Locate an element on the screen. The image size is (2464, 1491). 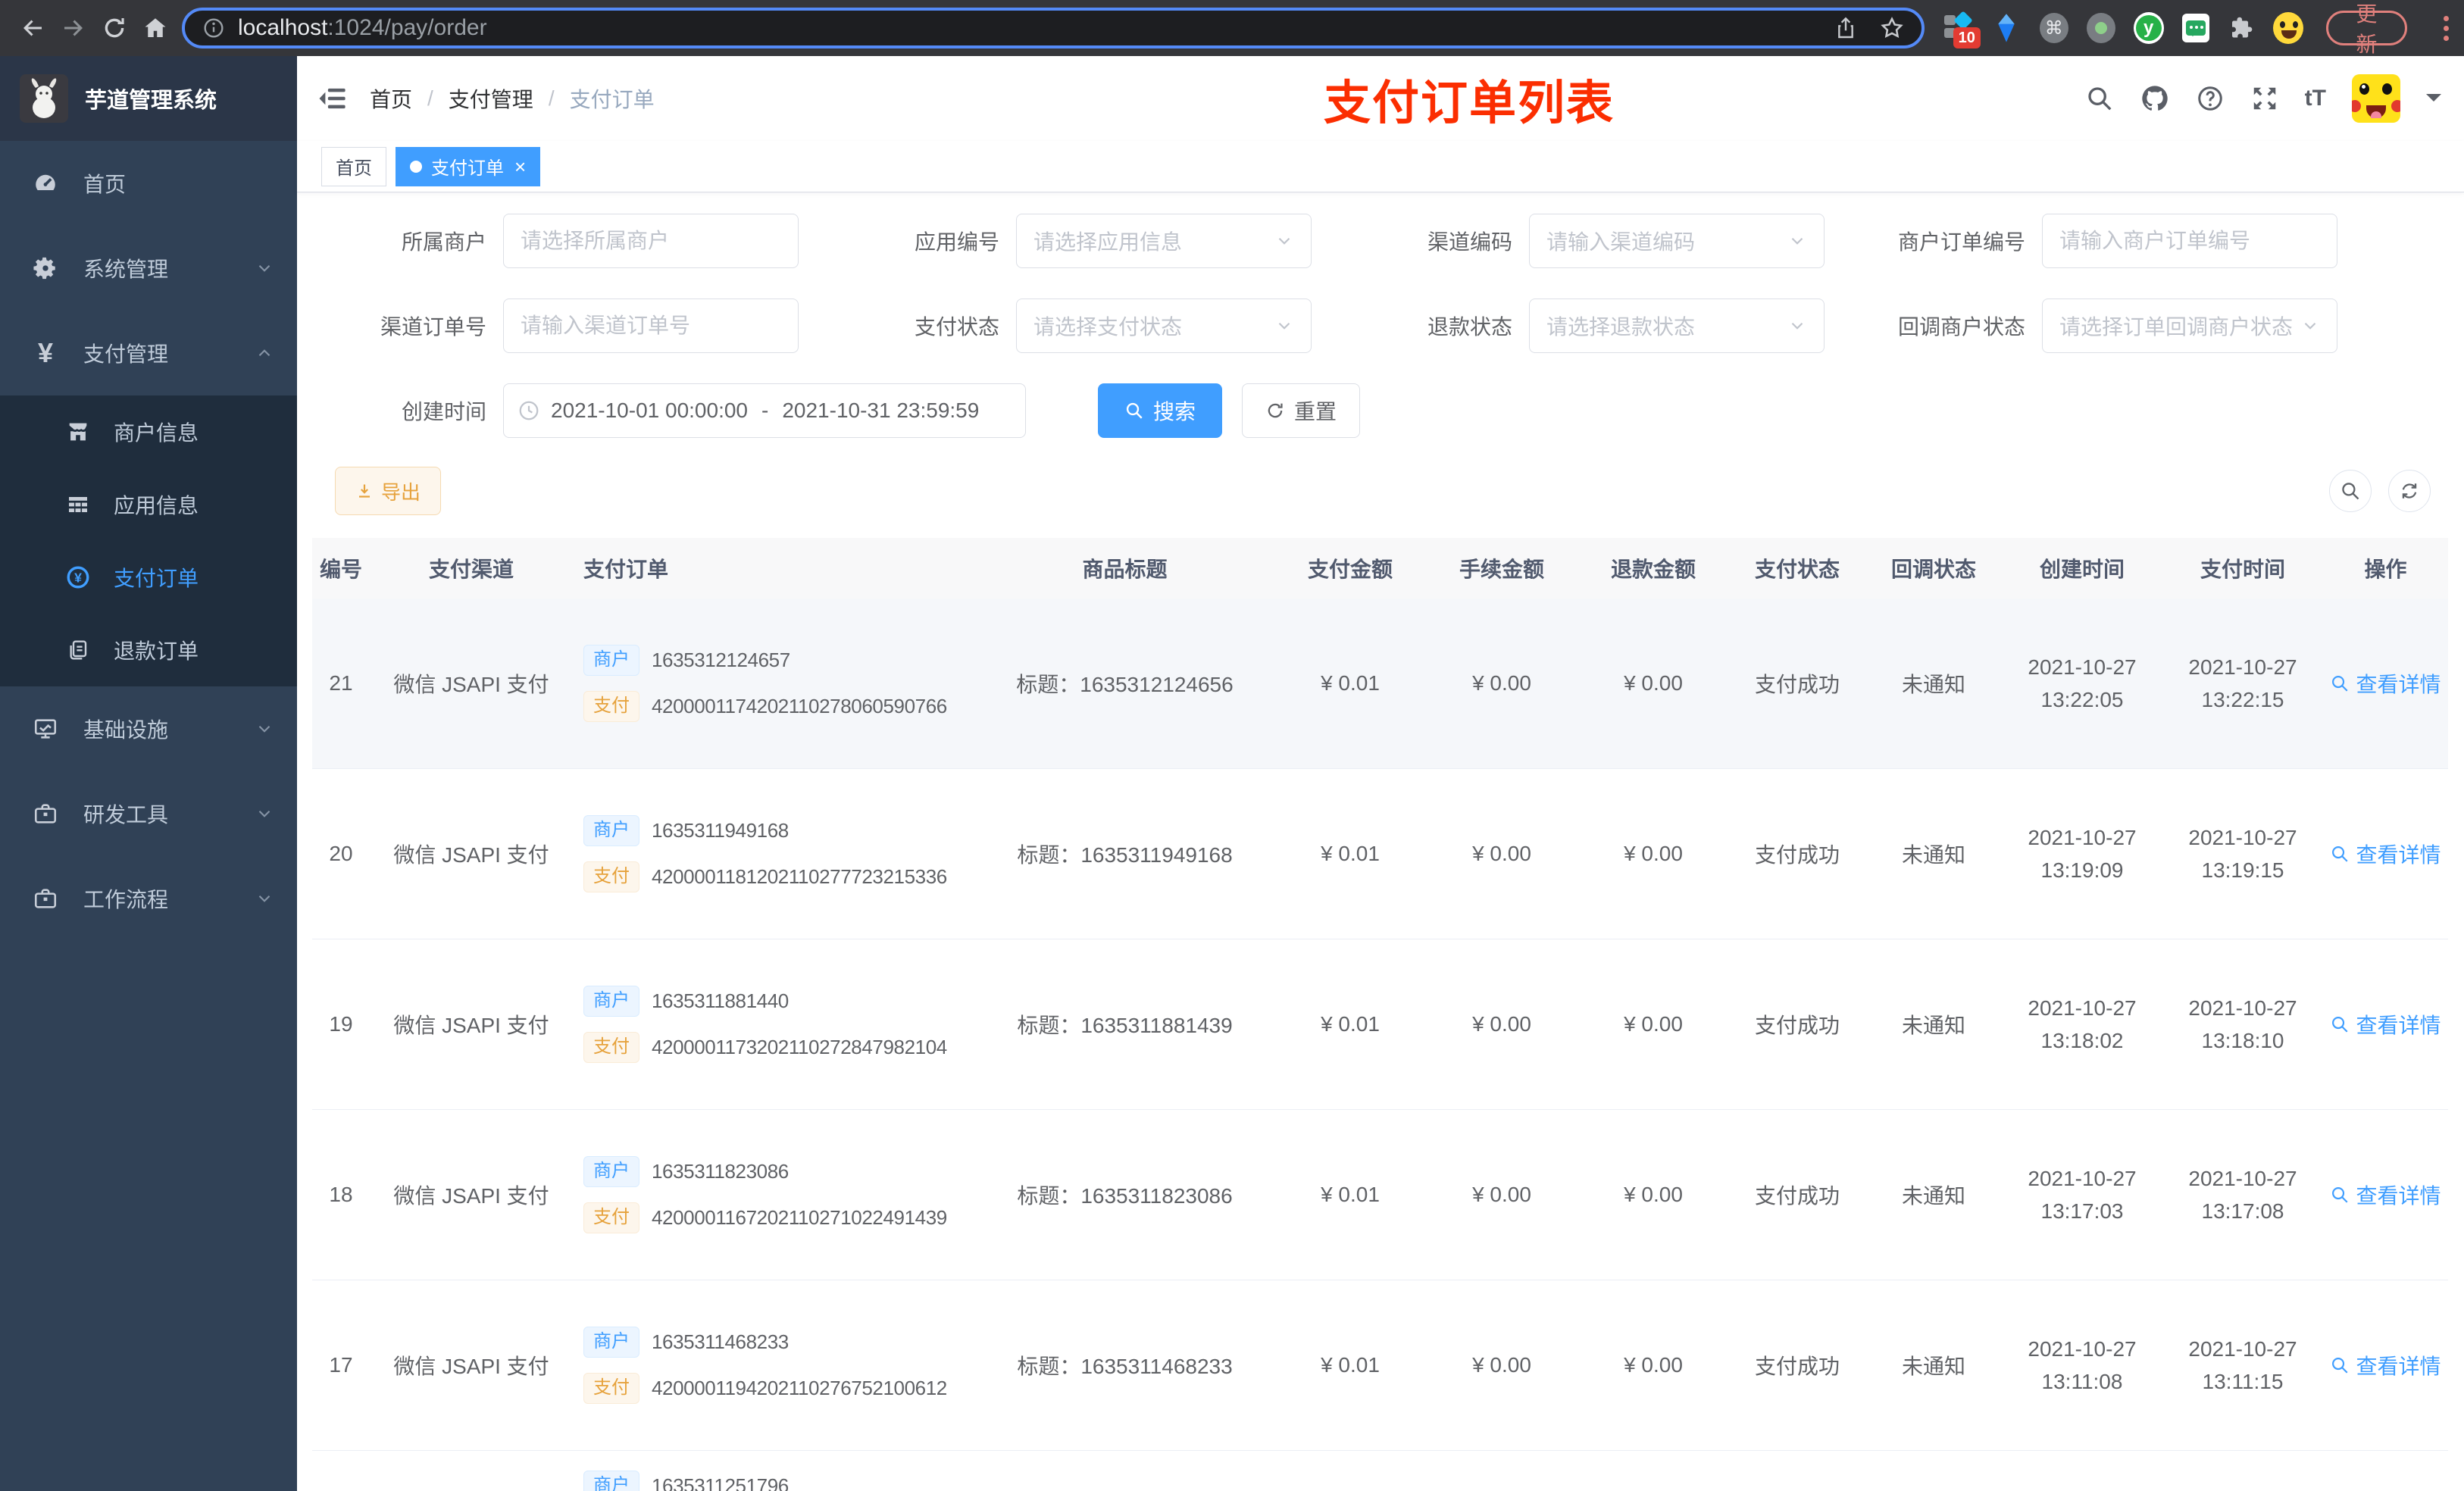
cell-pay-time: 2021-10-27 13:18:10 is located at coordinates (2242, 1024).